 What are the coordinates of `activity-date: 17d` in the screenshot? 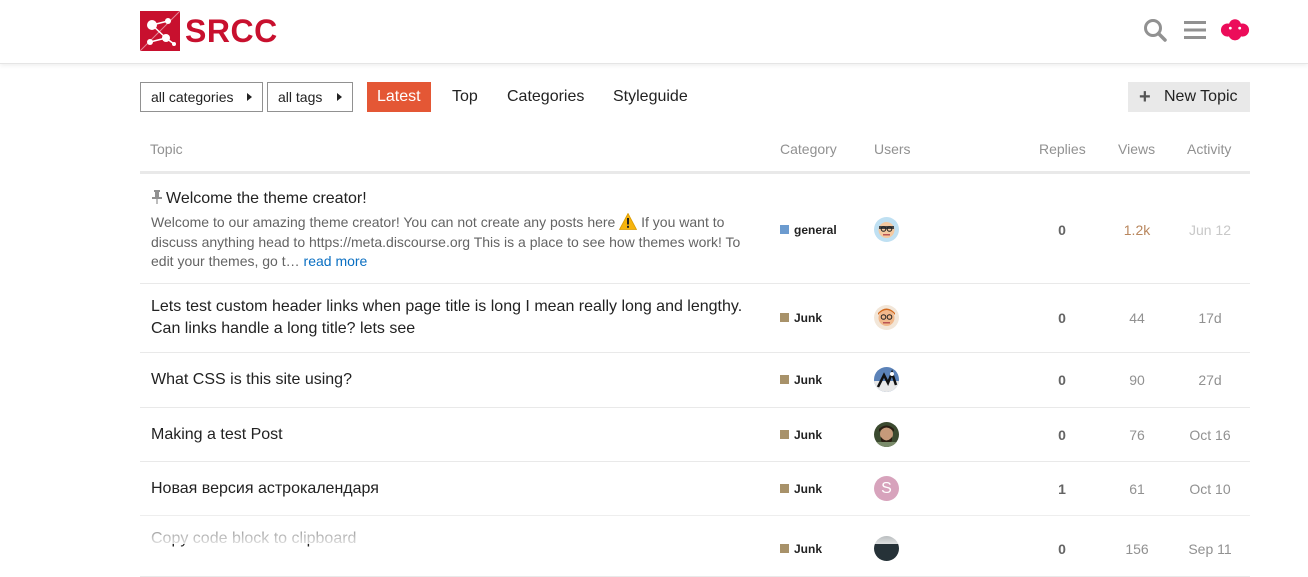 It's located at (1210, 318).